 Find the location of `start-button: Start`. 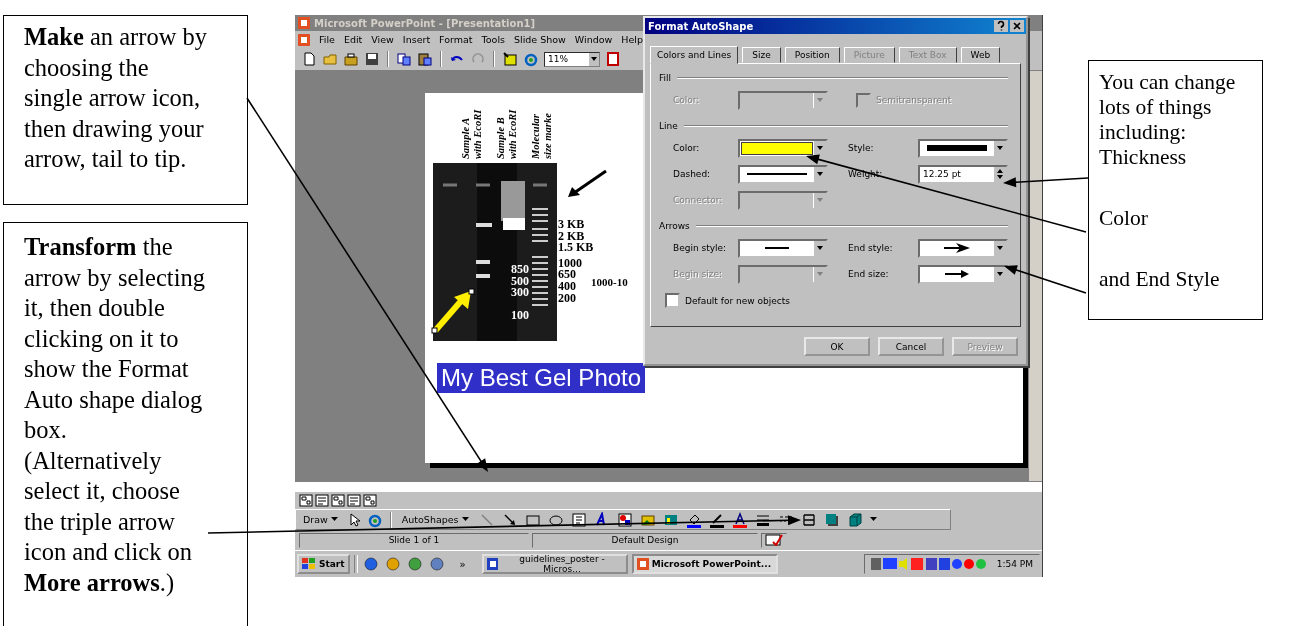

start-button: Start is located at coordinates (323, 564).